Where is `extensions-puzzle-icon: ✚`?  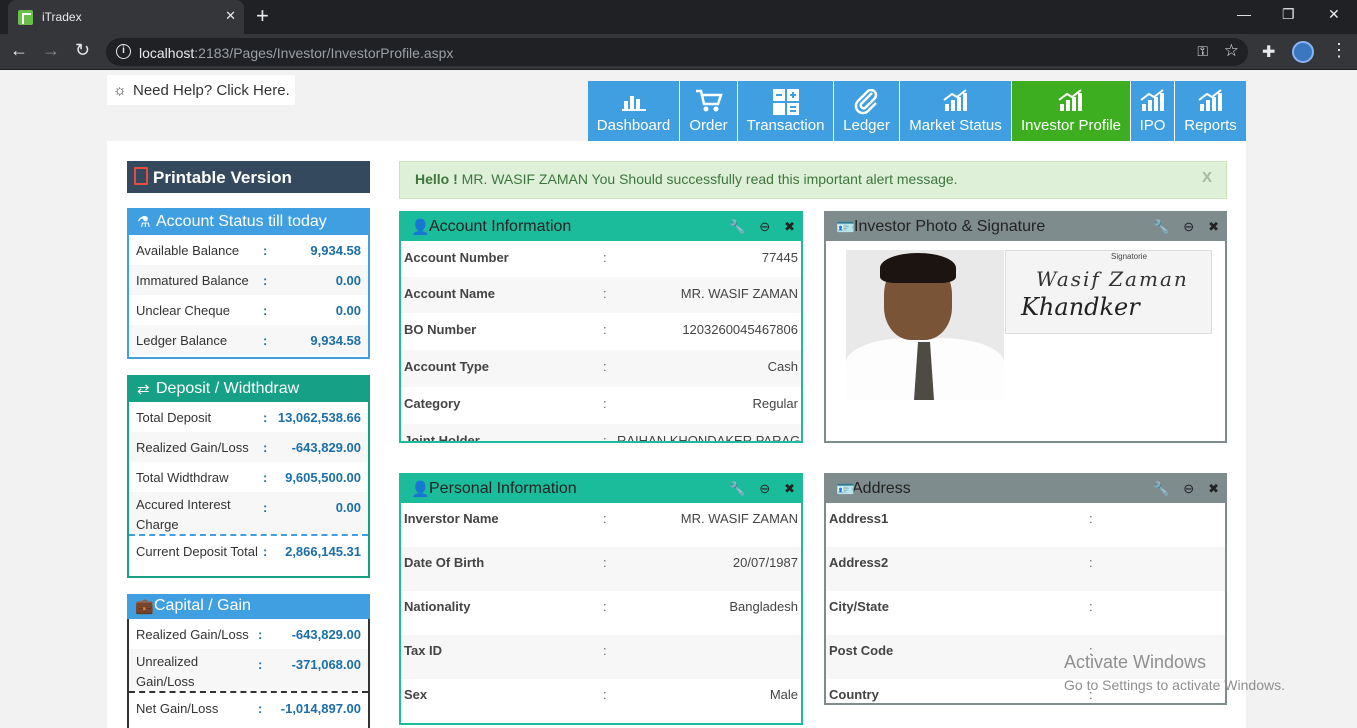
extensions-puzzle-icon: ✚ is located at coordinates (1268, 52).